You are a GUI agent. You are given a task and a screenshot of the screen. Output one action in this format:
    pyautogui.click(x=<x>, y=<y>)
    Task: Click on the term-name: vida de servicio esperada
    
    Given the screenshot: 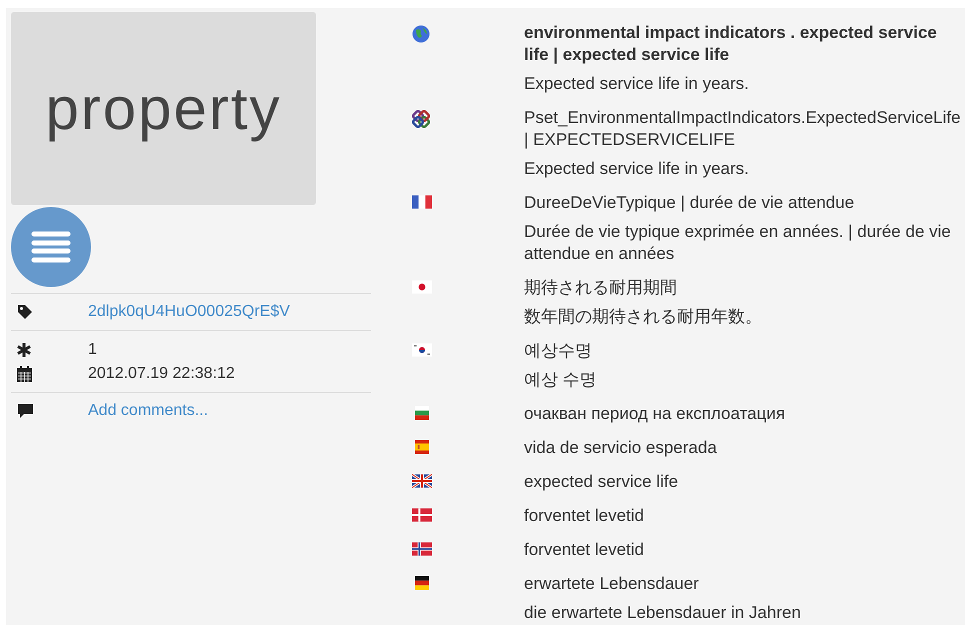 What is the action you would take?
    pyautogui.click(x=621, y=448)
    